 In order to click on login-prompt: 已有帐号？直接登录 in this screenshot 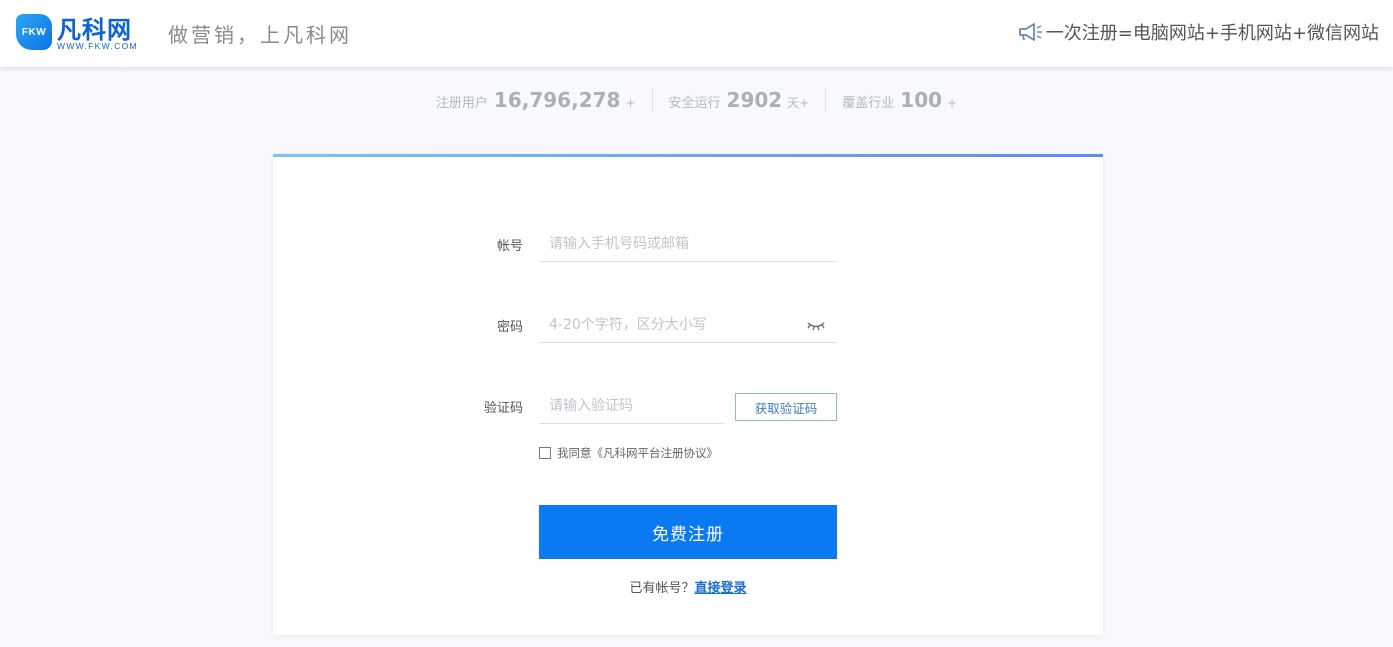, I will do `click(688, 586)`.